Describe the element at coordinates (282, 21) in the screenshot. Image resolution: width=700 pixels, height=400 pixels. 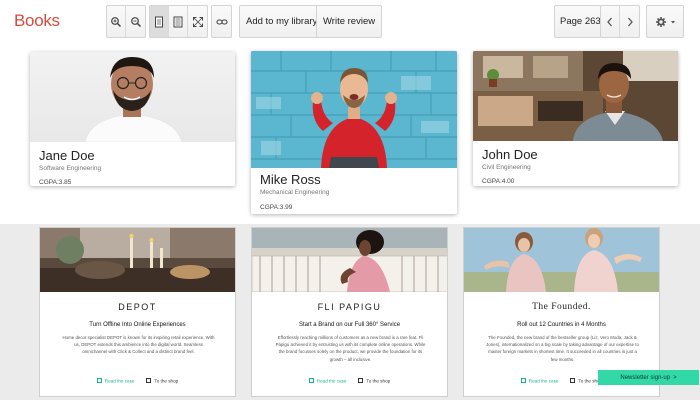
I see `add-to-library-label: Add to my library` at that location.